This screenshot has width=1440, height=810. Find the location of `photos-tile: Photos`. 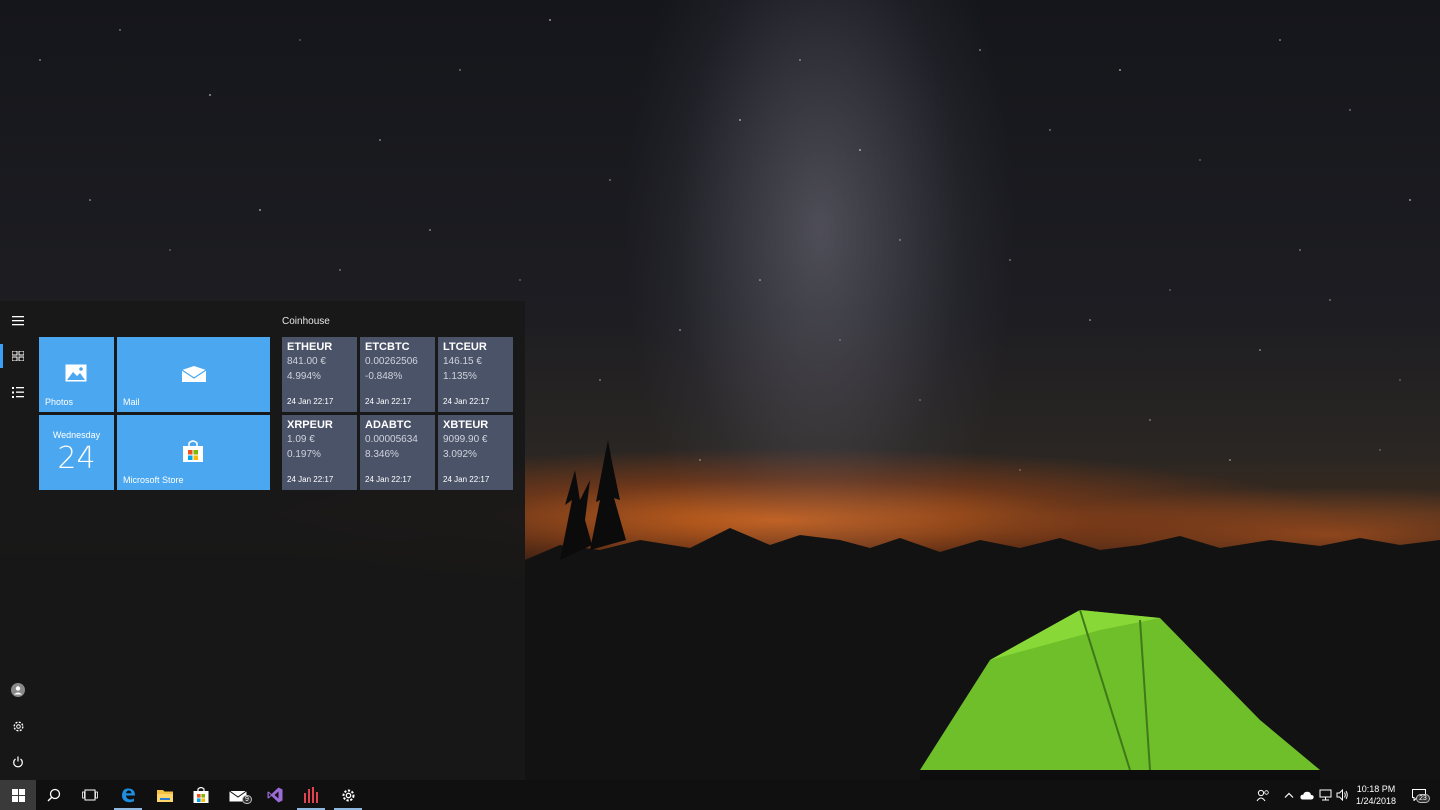

photos-tile: Photos is located at coordinates (76, 374).